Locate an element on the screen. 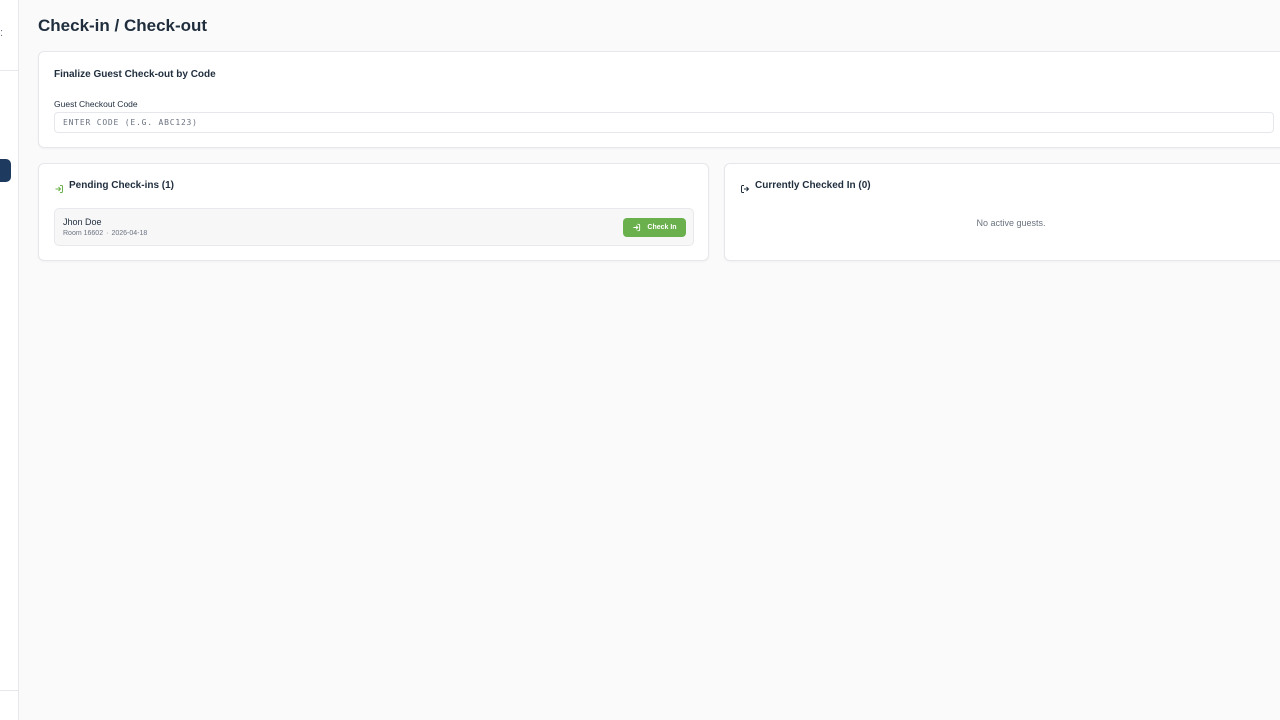  checkout-code-label: Guest Checkout Code is located at coordinates (96, 104).